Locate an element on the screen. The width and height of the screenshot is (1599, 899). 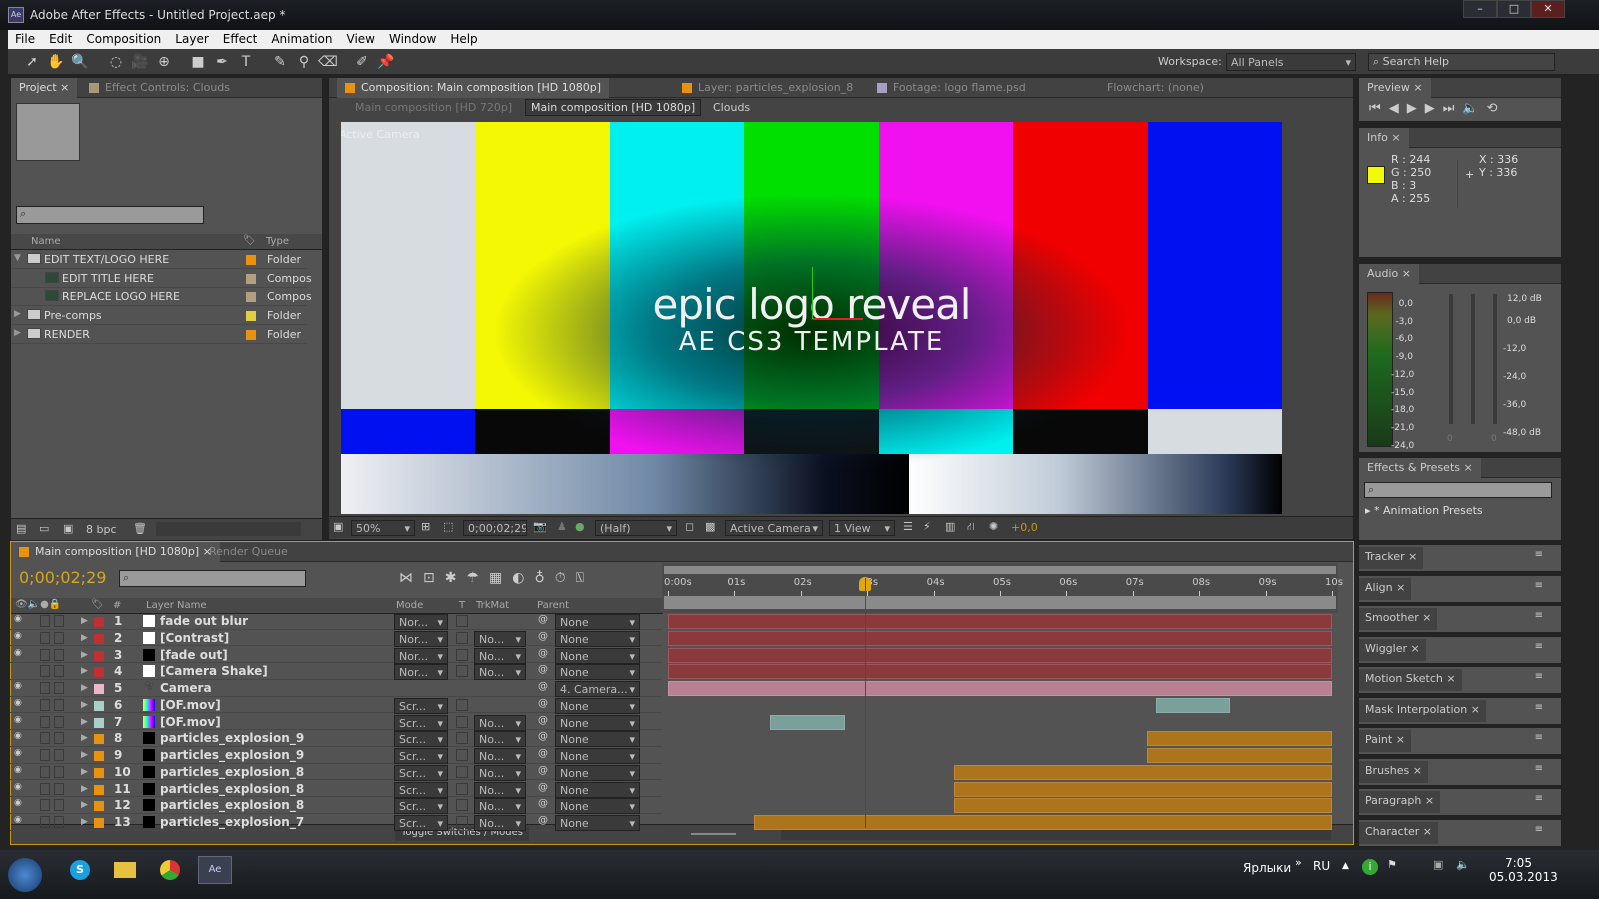
next-frame-icon: ▶ is located at coordinates (1434, 108).